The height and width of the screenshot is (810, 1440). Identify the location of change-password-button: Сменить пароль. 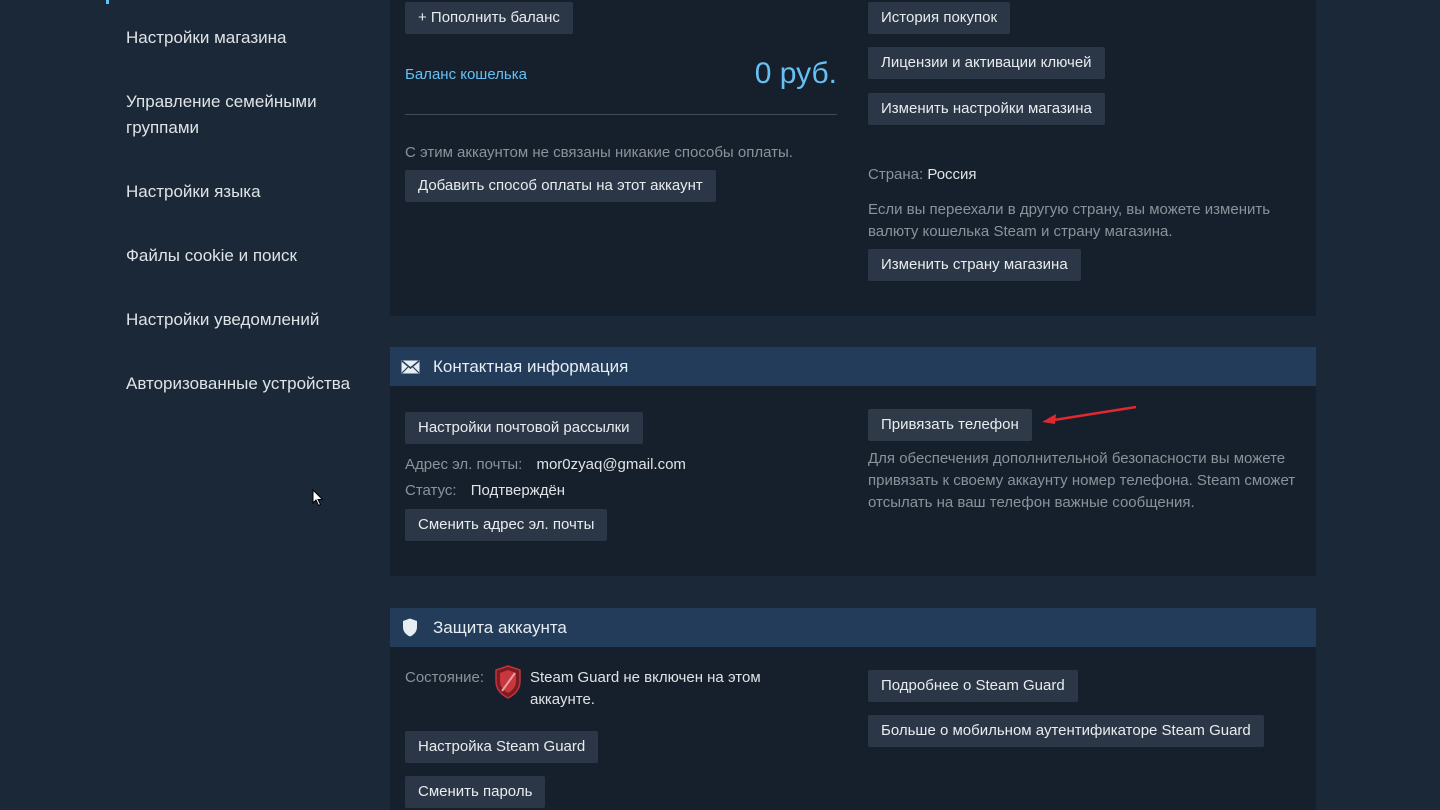
(475, 792).